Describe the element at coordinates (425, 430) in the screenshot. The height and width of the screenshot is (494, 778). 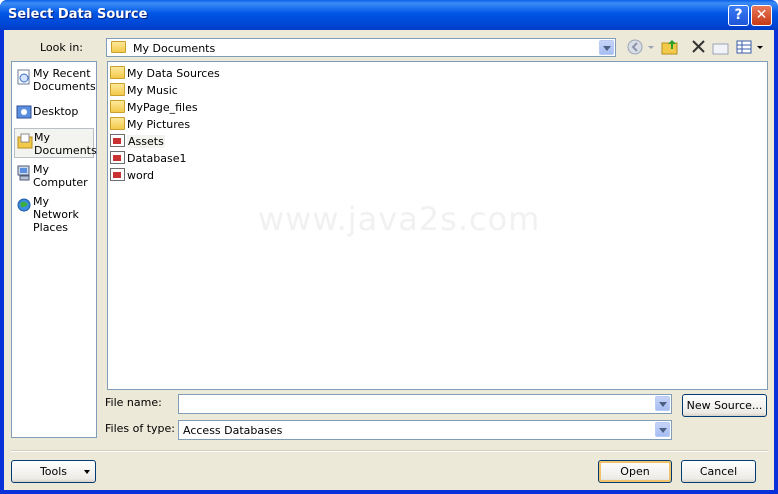
I see `files-of-type-dropdown: Access Databases` at that location.